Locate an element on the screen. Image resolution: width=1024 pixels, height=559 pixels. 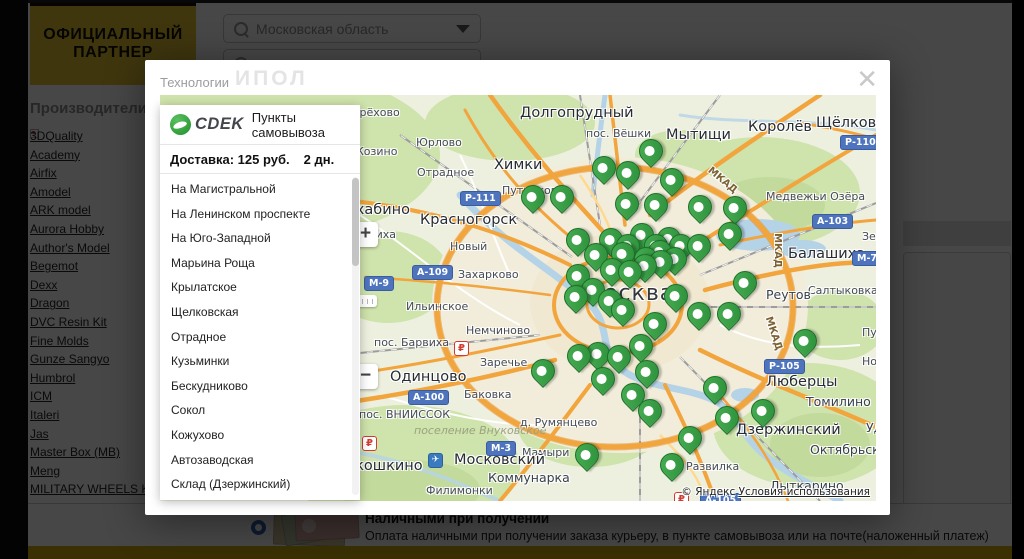
map-label: Заречье is located at coordinates (504, 362).